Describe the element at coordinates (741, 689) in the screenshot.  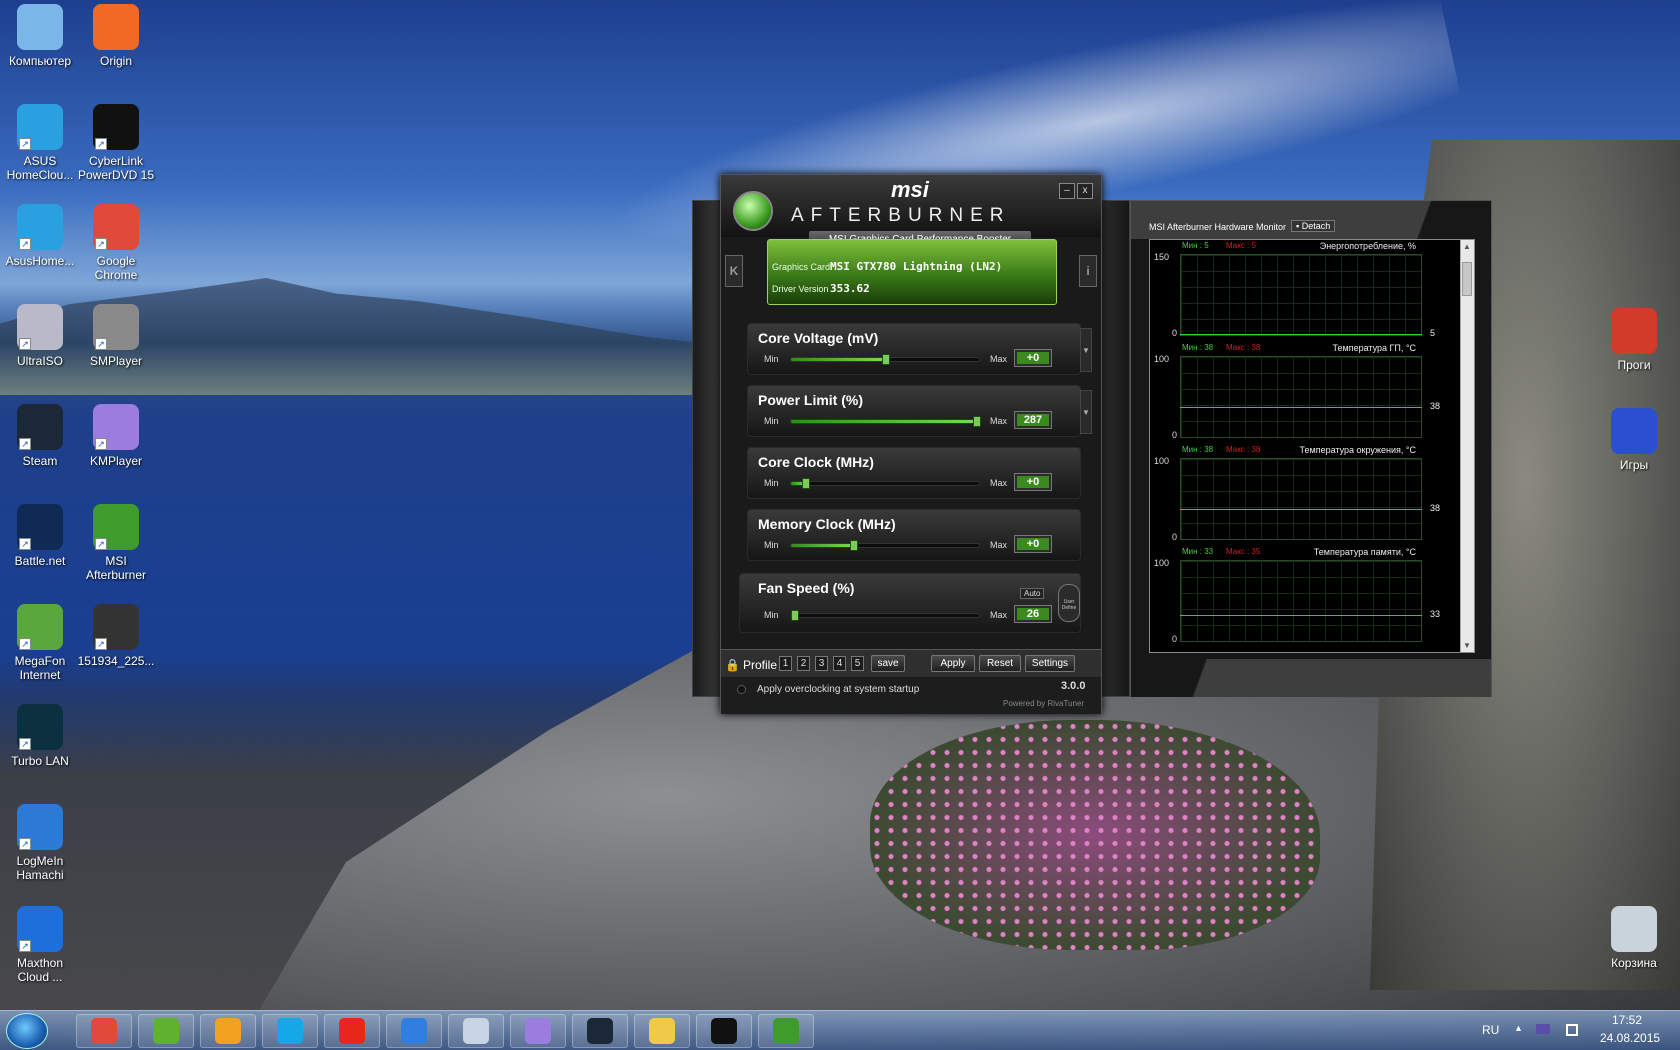
I see `startup-checkbox` at that location.